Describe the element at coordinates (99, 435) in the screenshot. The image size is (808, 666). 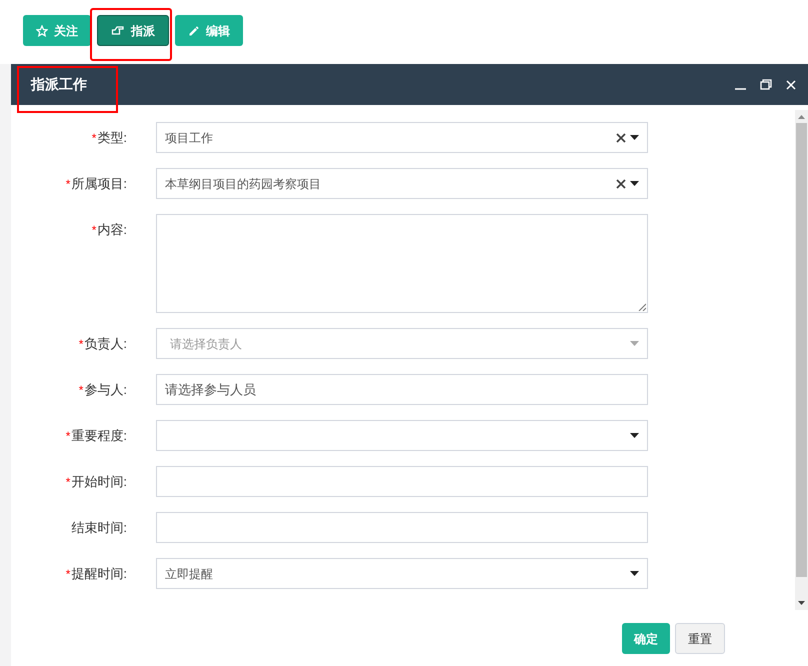
I see `field-label: 重要程度:` at that location.